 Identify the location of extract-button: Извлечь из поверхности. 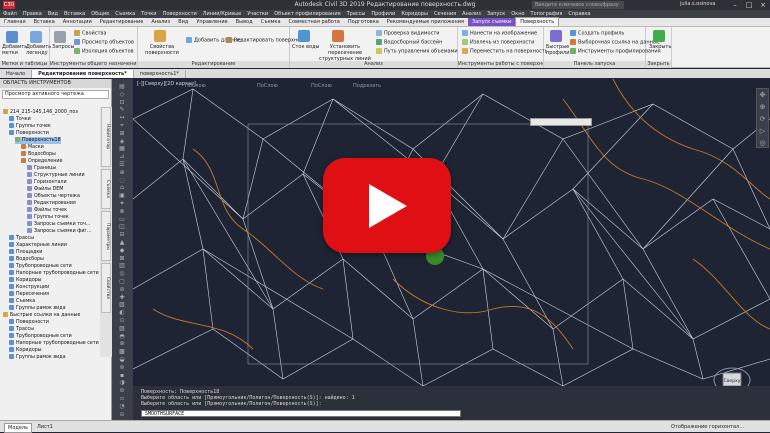
(498, 42).